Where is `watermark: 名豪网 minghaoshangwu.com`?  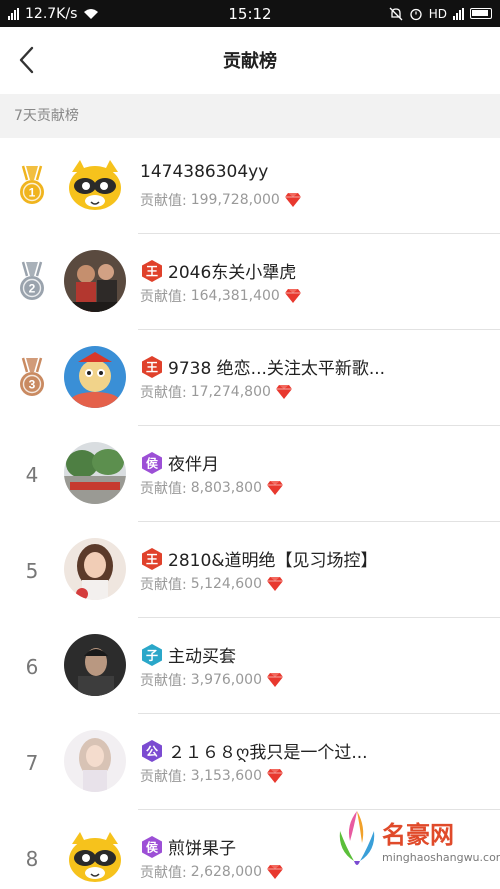
watermark: 名豪网 minghaoshangwu.com is located at coordinates (417, 845).